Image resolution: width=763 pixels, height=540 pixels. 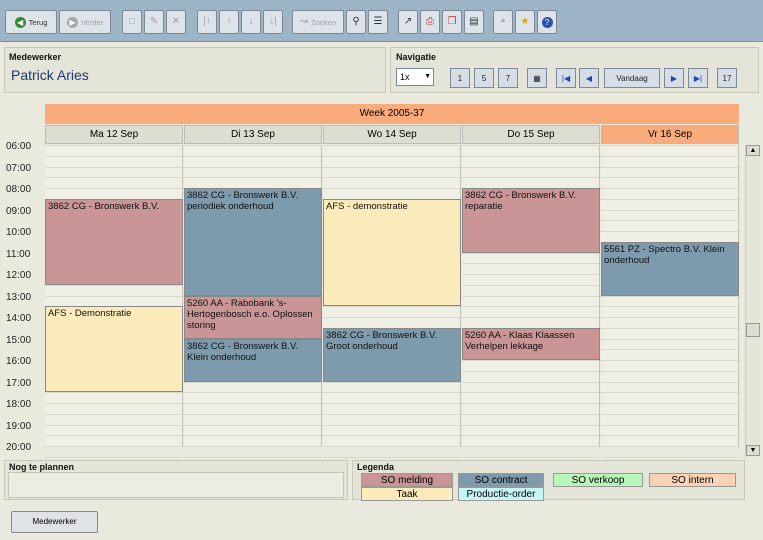 What do you see at coordinates (19, 146) in the screenshot?
I see `time-label: 06:00` at bounding box center [19, 146].